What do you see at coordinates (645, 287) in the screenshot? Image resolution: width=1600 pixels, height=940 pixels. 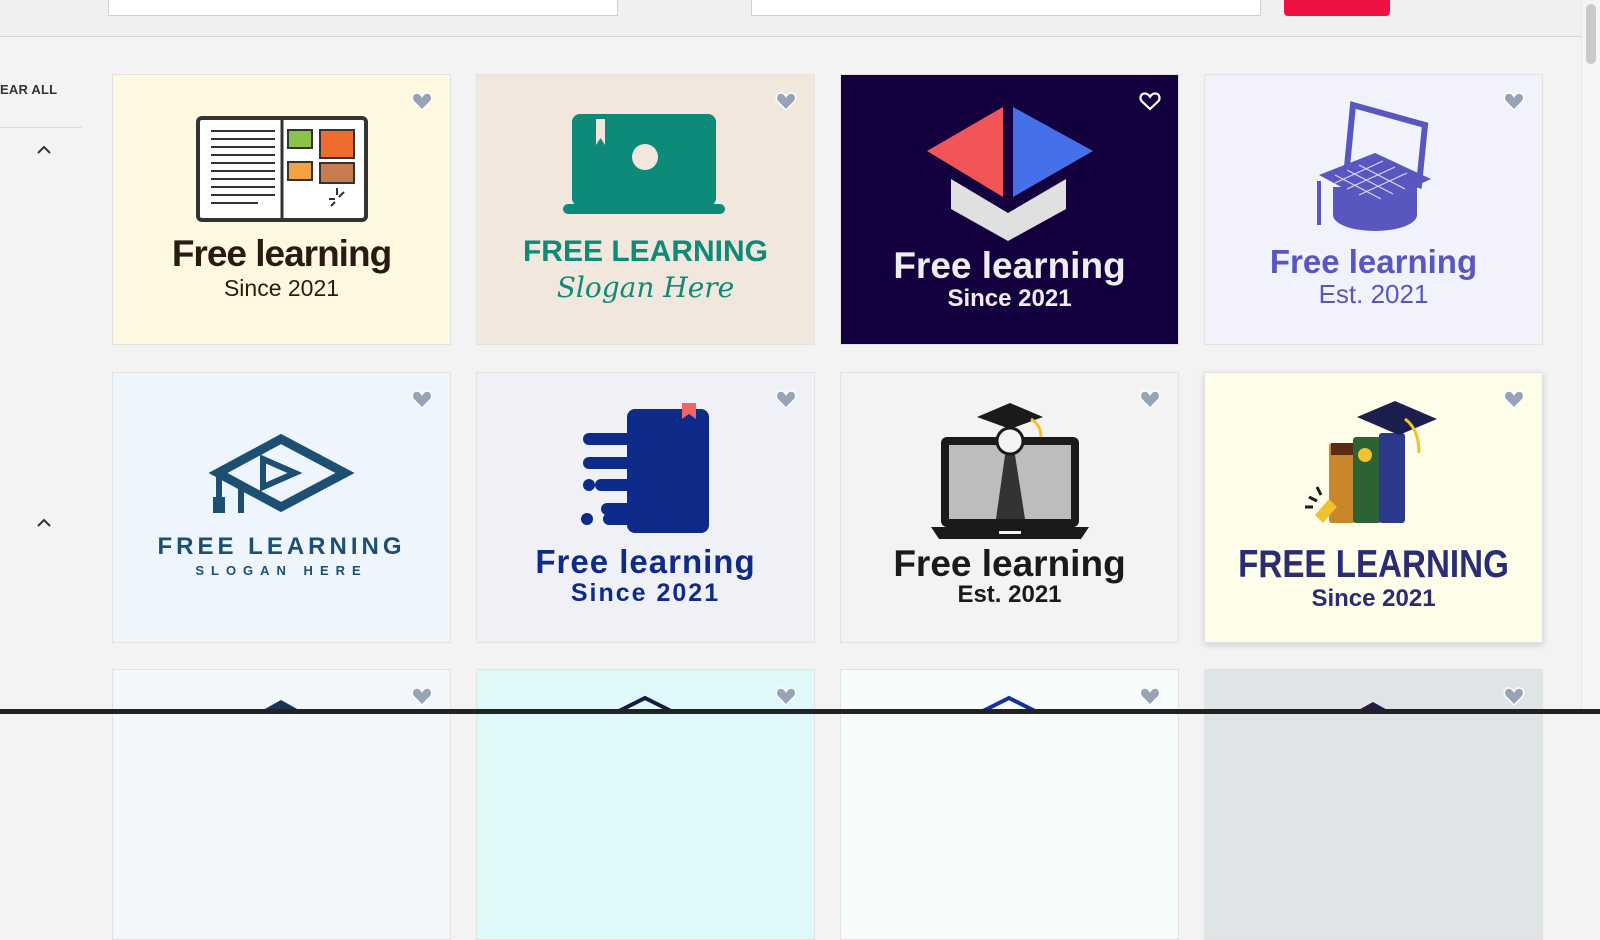 I see `logo-subtitle: Slogan Here` at bounding box center [645, 287].